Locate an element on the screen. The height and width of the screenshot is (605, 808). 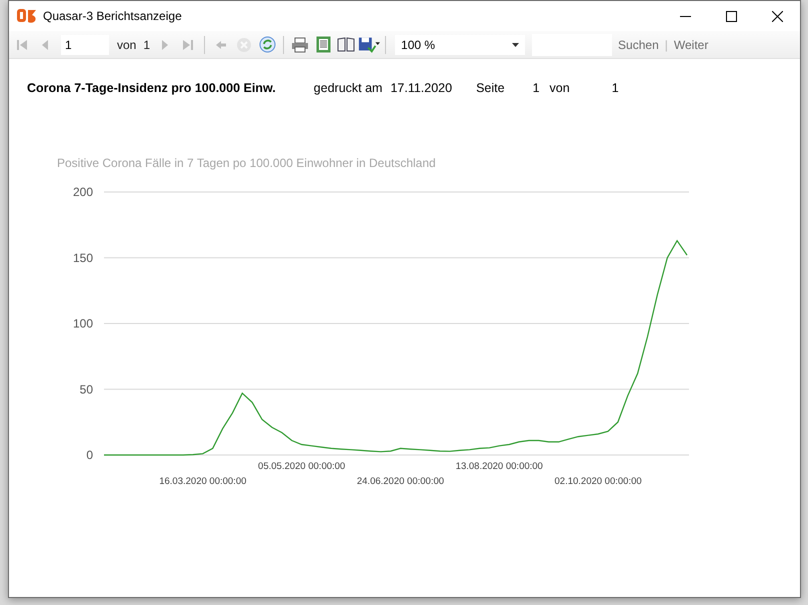
close-icon is located at coordinates (777, 16).